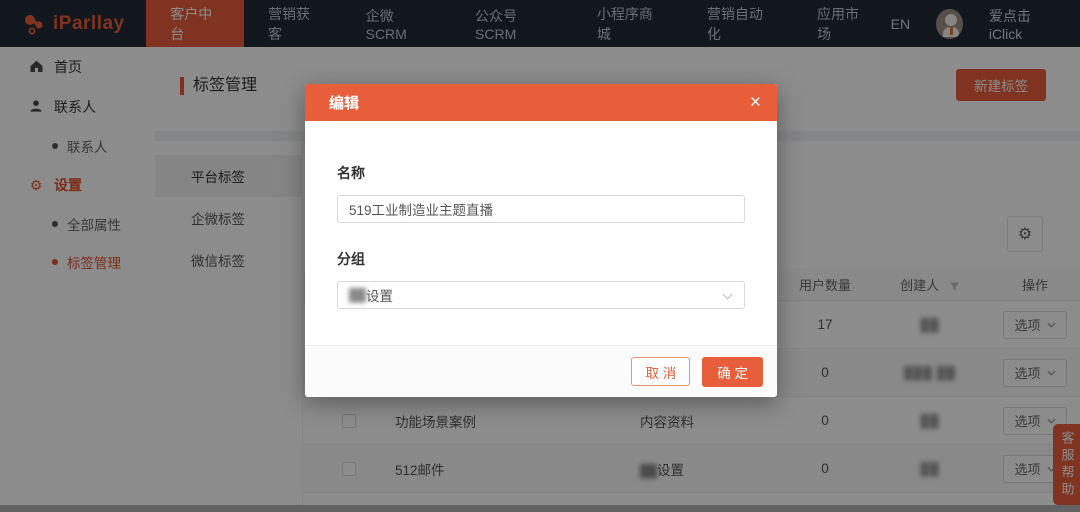 This screenshot has height=512, width=1080. What do you see at coordinates (541, 102) in the screenshot?
I see `modal-header: 编辑 ×` at bounding box center [541, 102].